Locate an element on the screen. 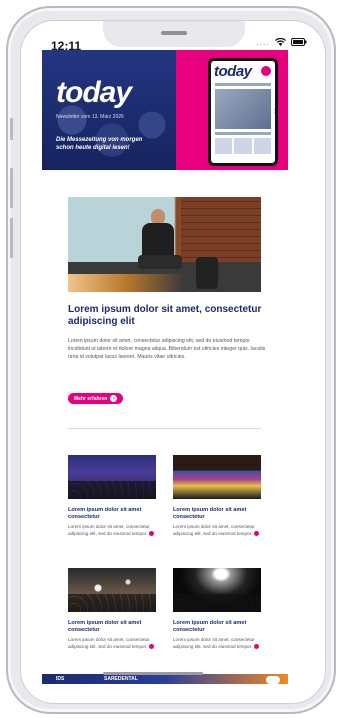 The image size is (346, 718). today-logo: today is located at coordinates (94, 92).